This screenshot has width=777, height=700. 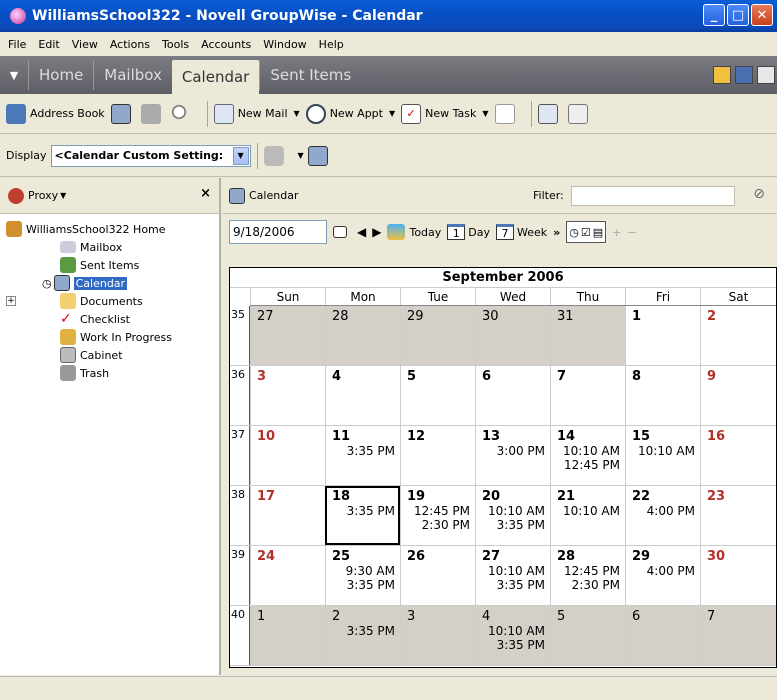 What do you see at coordinates (662, 335) in the screenshot?
I see `day-cell: 1` at bounding box center [662, 335].